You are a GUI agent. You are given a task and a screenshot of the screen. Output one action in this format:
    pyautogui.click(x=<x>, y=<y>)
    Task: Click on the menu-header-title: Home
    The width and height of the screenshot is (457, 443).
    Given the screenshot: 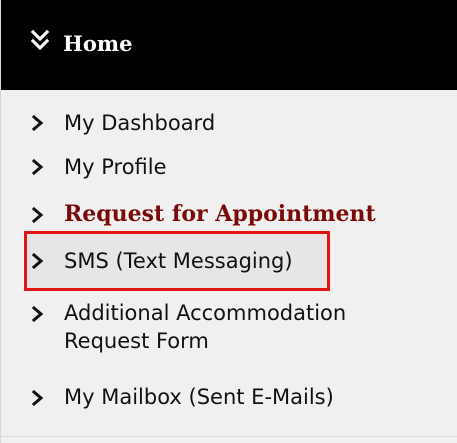 What is the action you would take?
    pyautogui.click(x=98, y=43)
    